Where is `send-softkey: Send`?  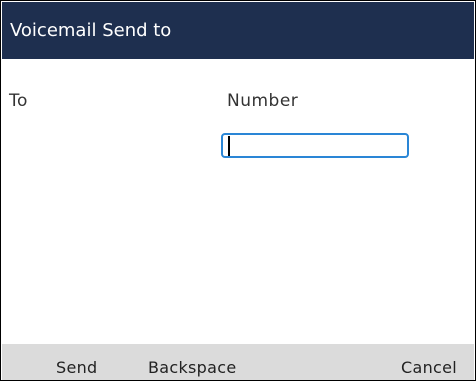 send-softkey: Send is located at coordinates (77, 367).